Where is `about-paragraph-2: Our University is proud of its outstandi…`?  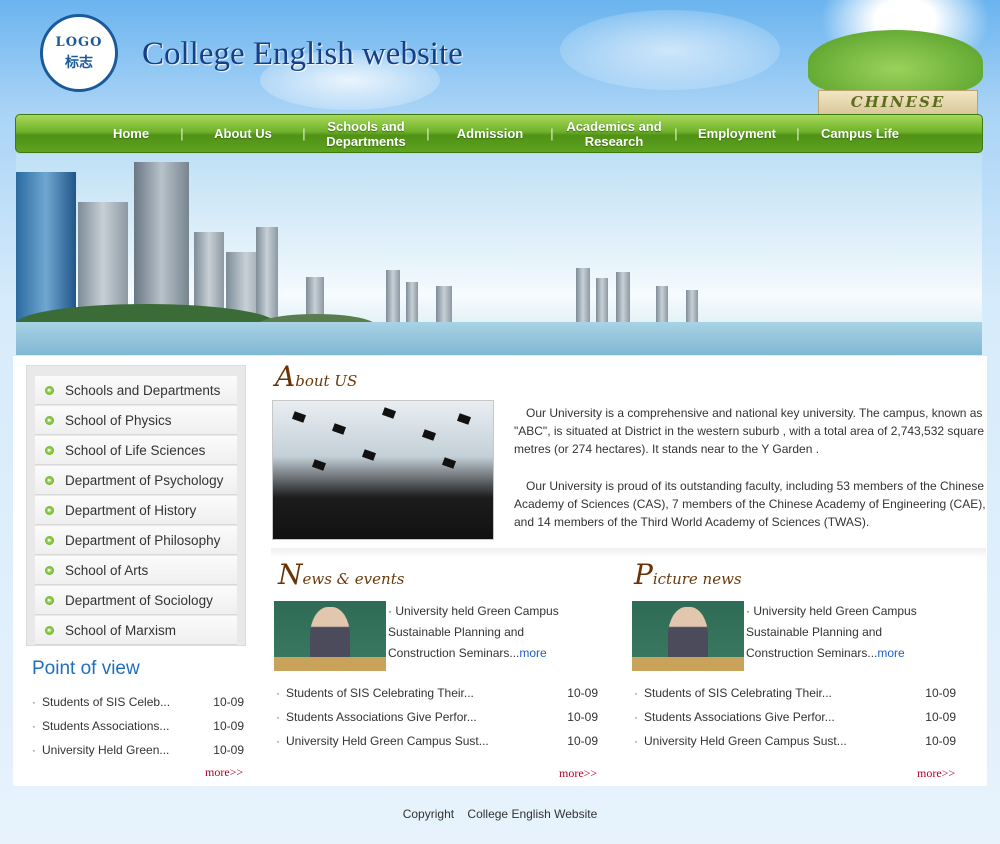
about-paragraph-2: Our University is proud of its outstandi… is located at coordinates (750, 504).